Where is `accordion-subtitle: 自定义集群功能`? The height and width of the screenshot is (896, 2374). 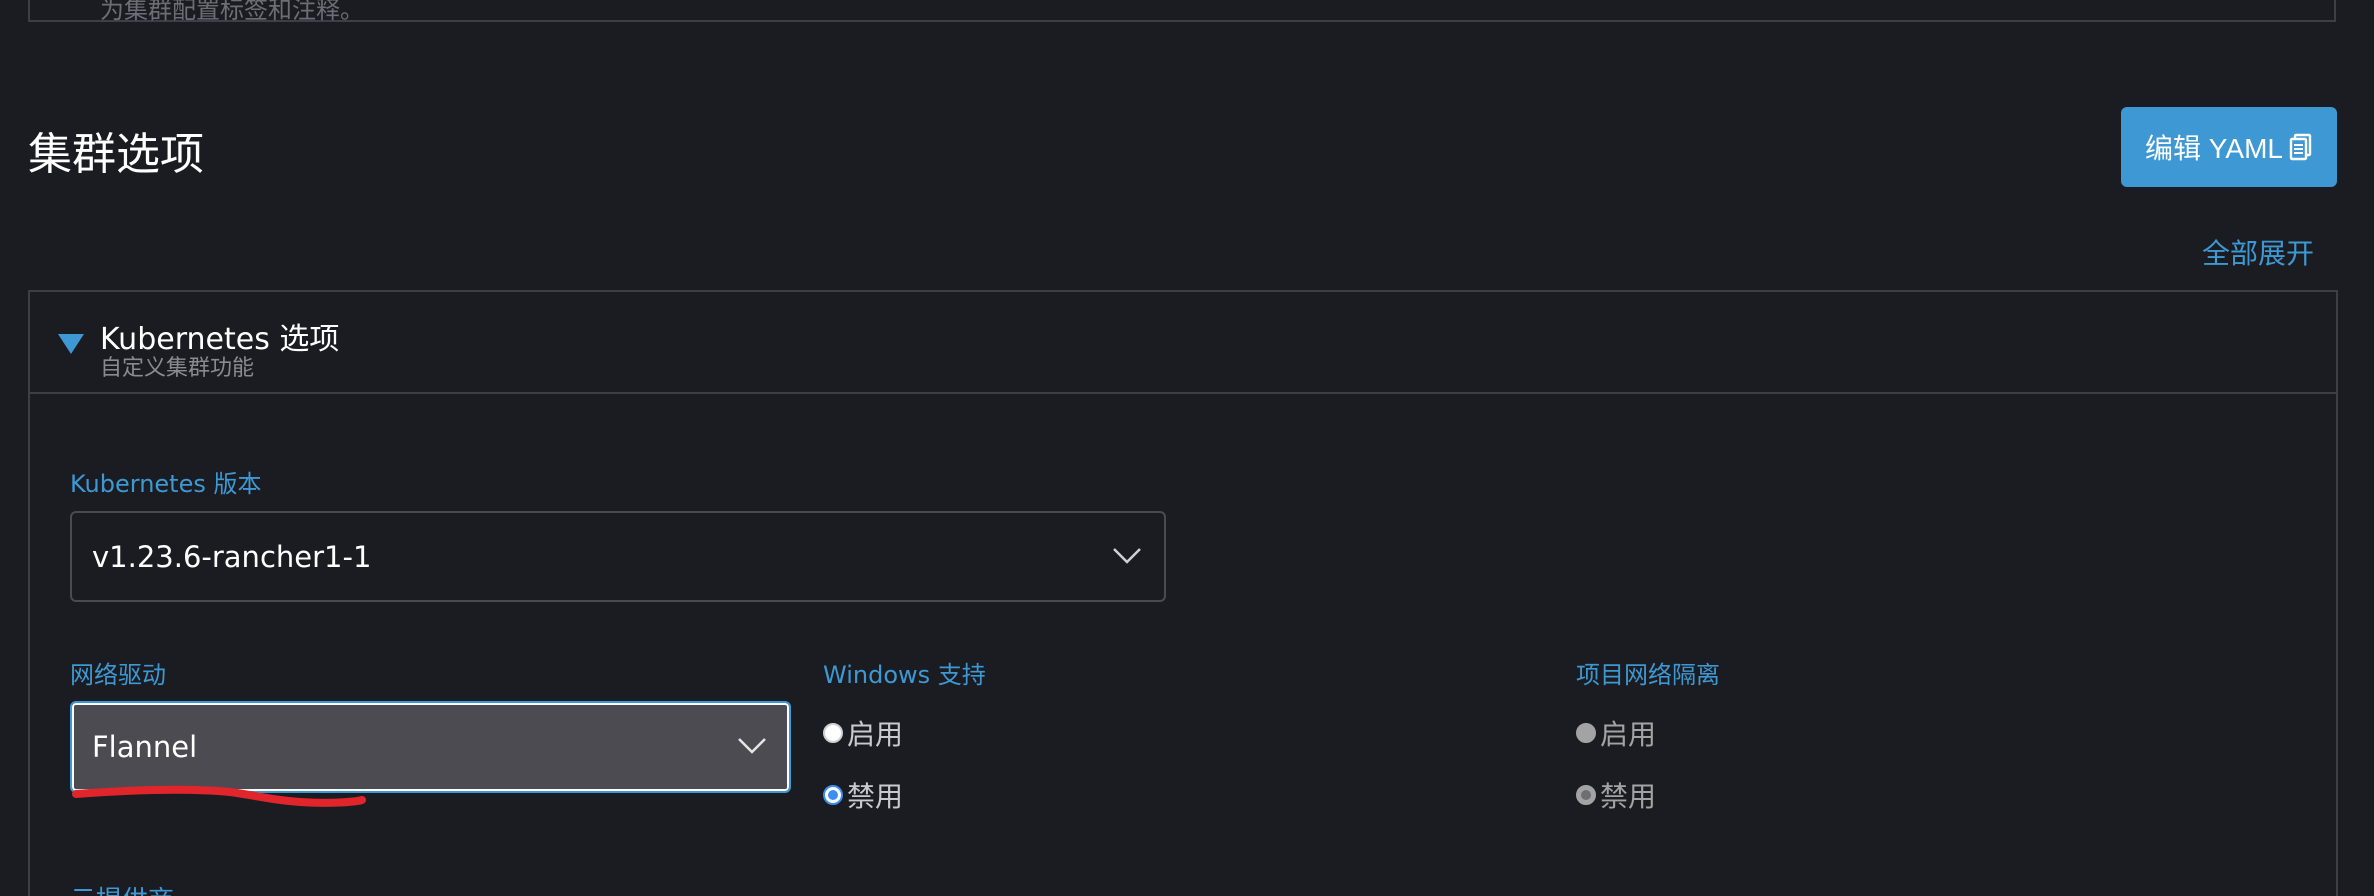
accordion-subtitle: 自定义集群功能 is located at coordinates (177, 368).